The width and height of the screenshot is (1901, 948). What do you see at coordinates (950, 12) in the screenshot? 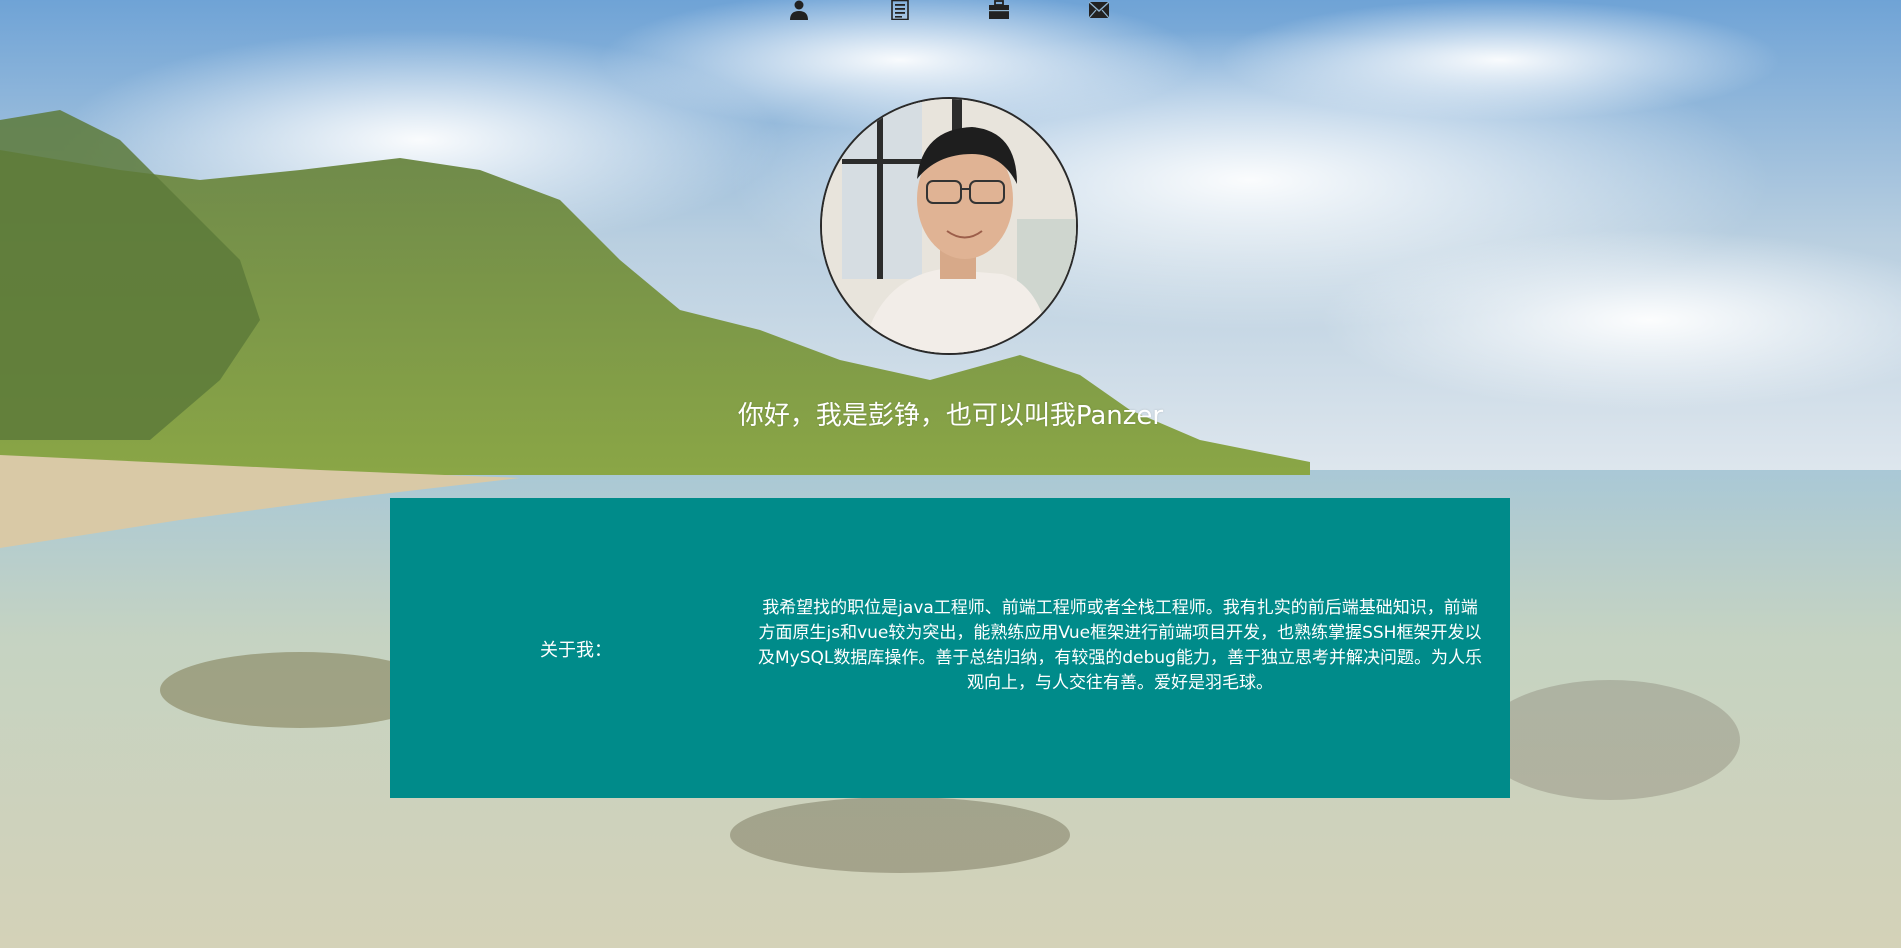
I see `top-nav` at bounding box center [950, 12].